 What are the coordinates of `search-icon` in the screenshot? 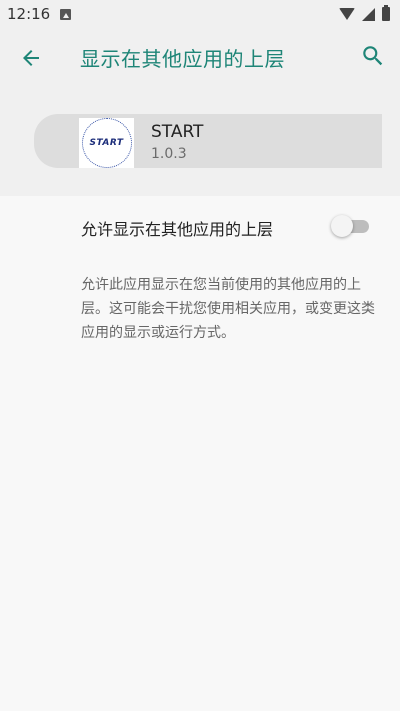 It's located at (373, 56).